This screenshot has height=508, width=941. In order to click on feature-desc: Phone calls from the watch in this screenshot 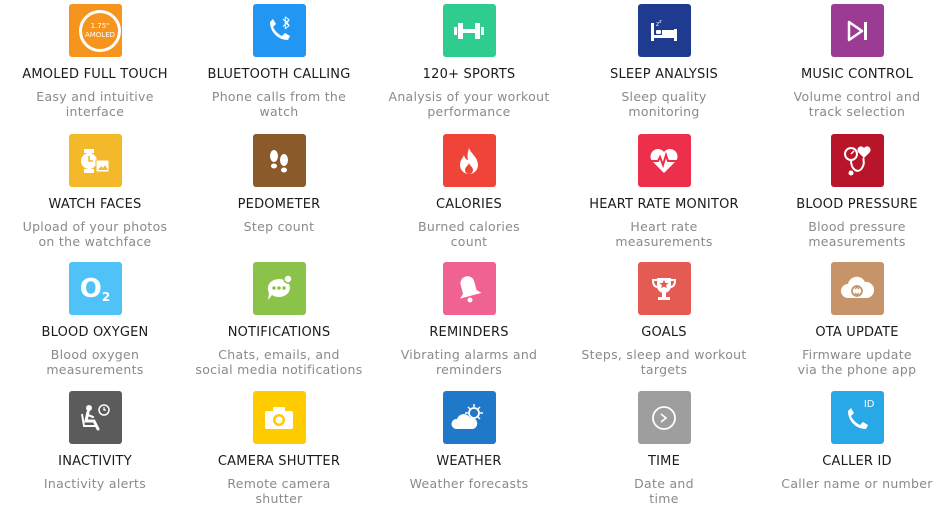, I will do `click(279, 104)`.